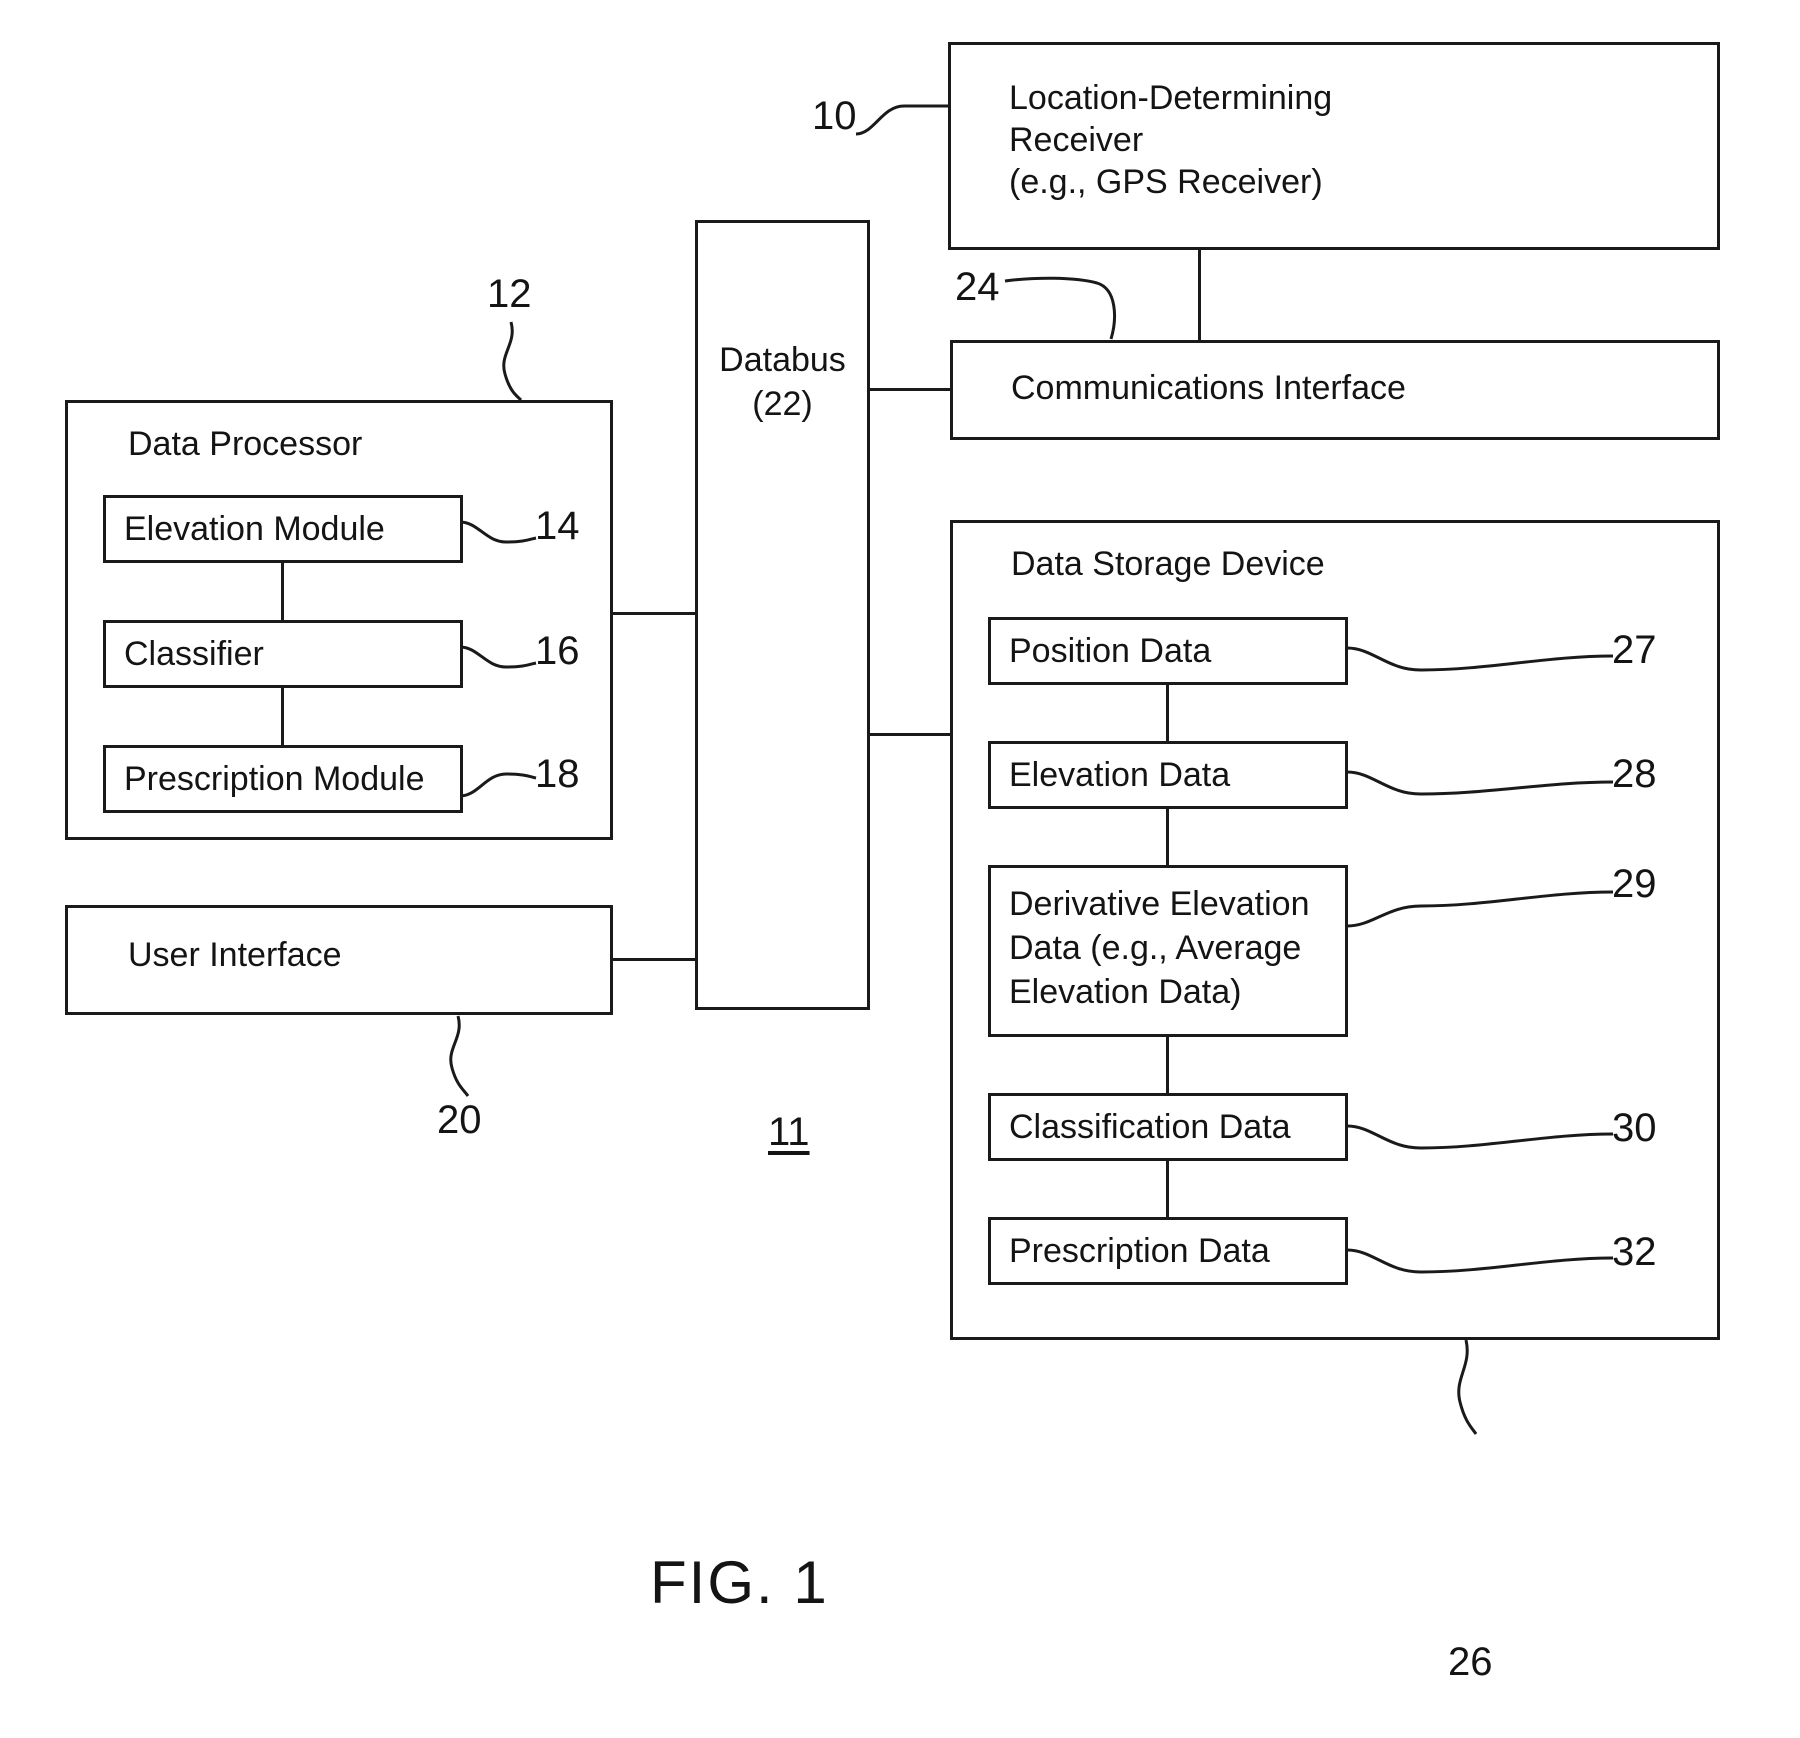  I want to click on figure-label: FIG. 1, so click(739, 1582).